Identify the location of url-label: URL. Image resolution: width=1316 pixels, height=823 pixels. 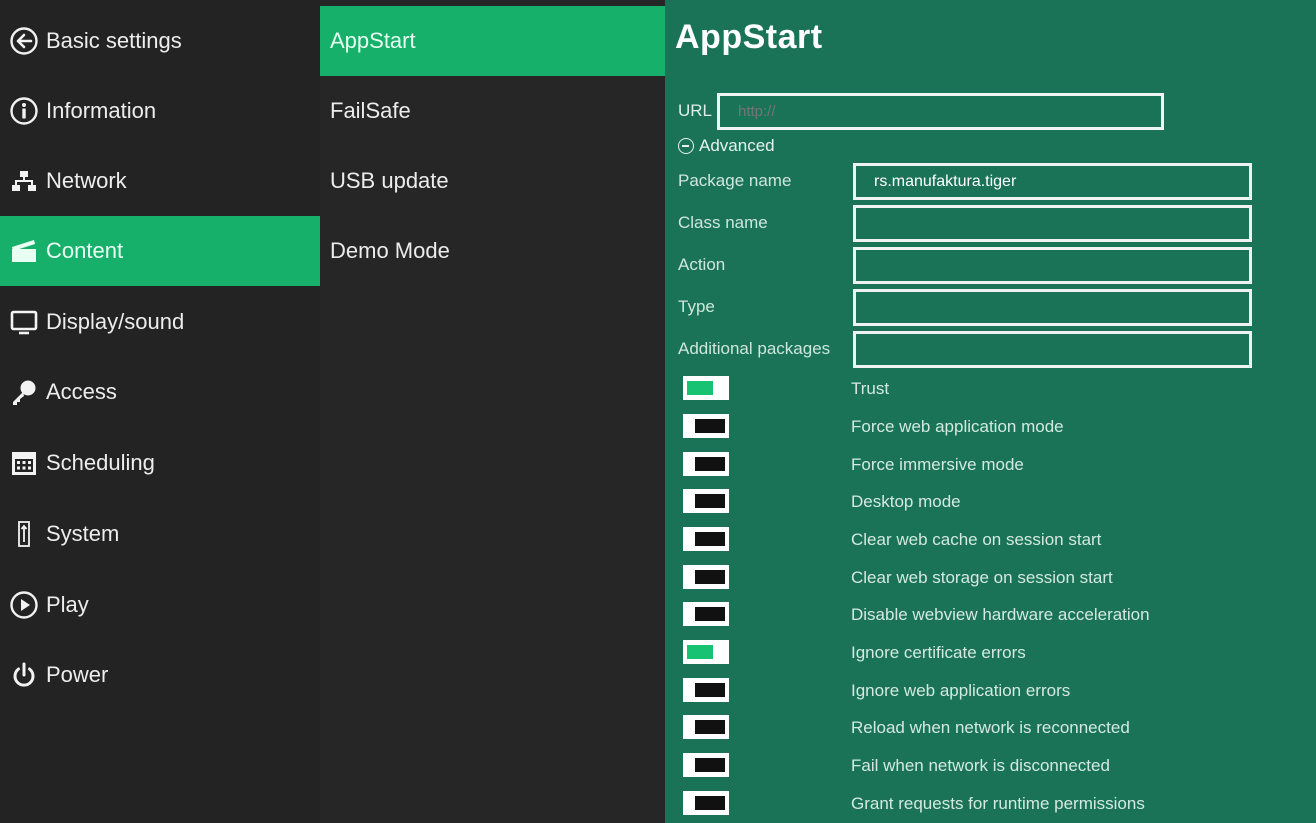
(695, 110).